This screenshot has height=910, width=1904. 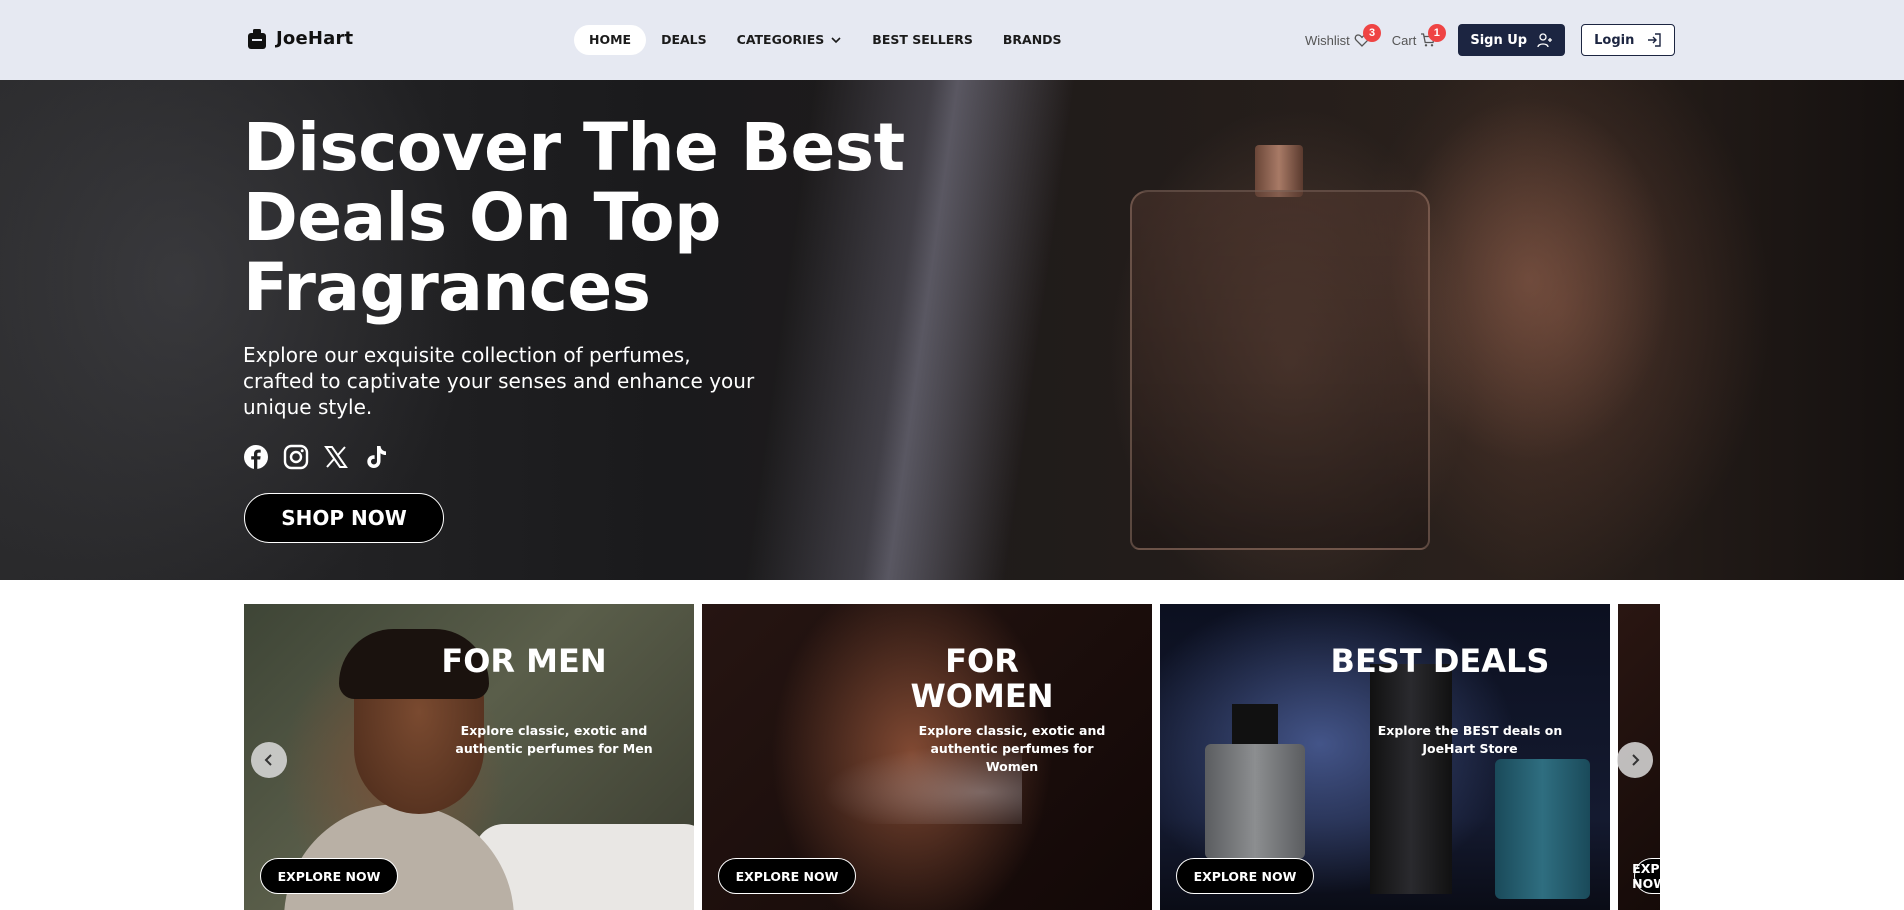 What do you see at coordinates (316, 457) in the screenshot?
I see `social-links` at bounding box center [316, 457].